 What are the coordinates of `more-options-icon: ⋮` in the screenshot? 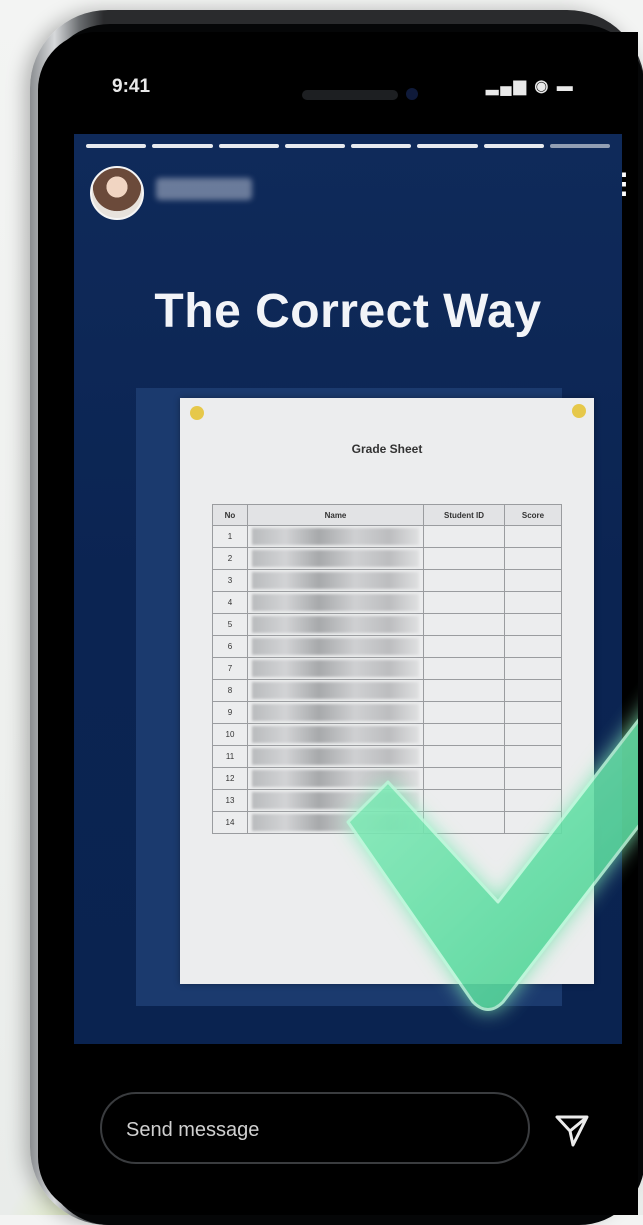 It's located at (624, 184).